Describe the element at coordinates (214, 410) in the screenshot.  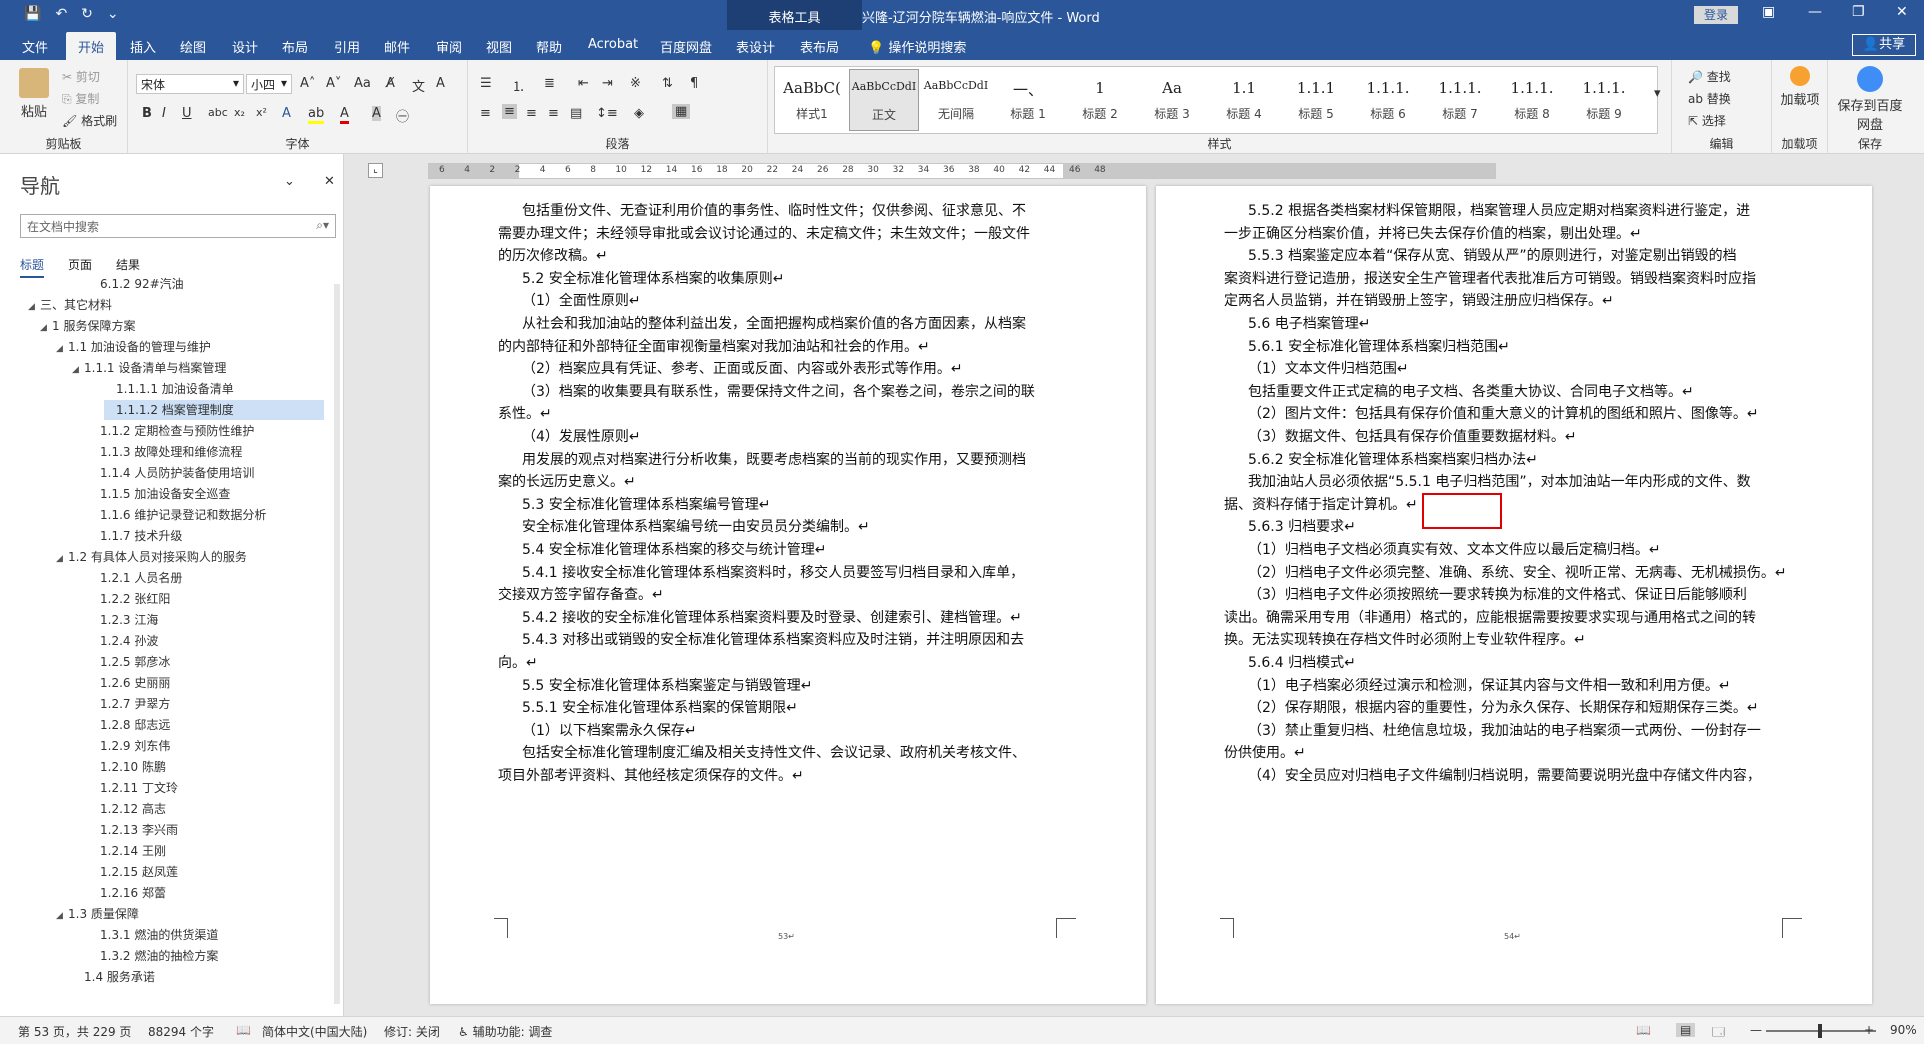
I see `nav-item: 1.1.1.2 档案管理制度` at that location.